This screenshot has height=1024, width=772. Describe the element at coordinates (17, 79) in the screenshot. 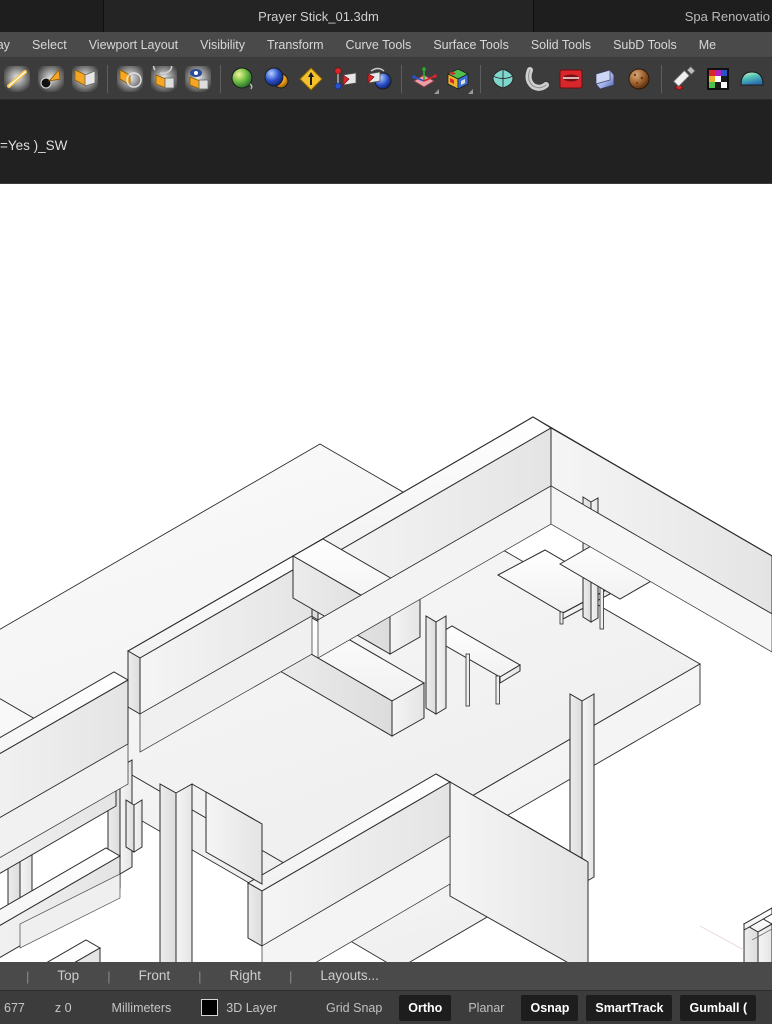

I see `line-icon` at that location.